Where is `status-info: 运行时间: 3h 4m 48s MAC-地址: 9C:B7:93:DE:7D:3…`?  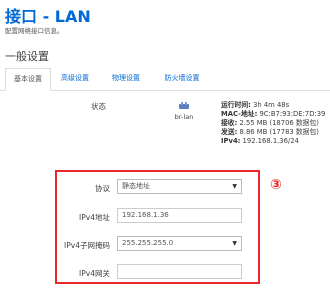 status-info: 运行时间: 3h 4m 48s MAC-地址: 9C:B7:93:DE:7D:3… is located at coordinates (273, 123).